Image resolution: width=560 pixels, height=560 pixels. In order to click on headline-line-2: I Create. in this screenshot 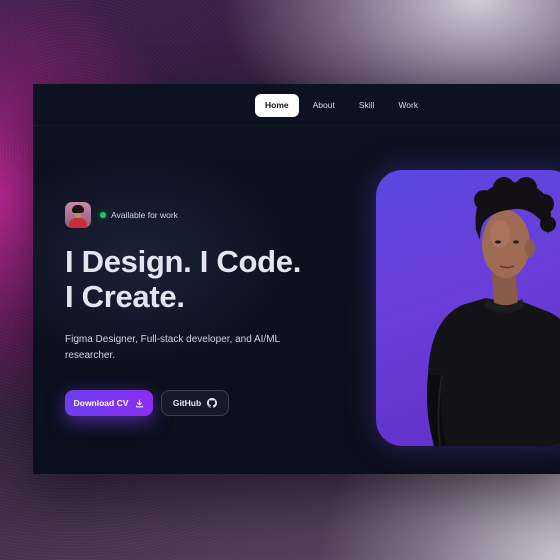, I will do `click(125, 296)`.